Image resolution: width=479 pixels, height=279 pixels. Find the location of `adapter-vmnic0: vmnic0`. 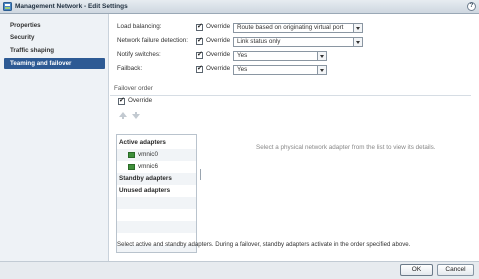

adapter-vmnic0: vmnic0 is located at coordinates (158, 155).